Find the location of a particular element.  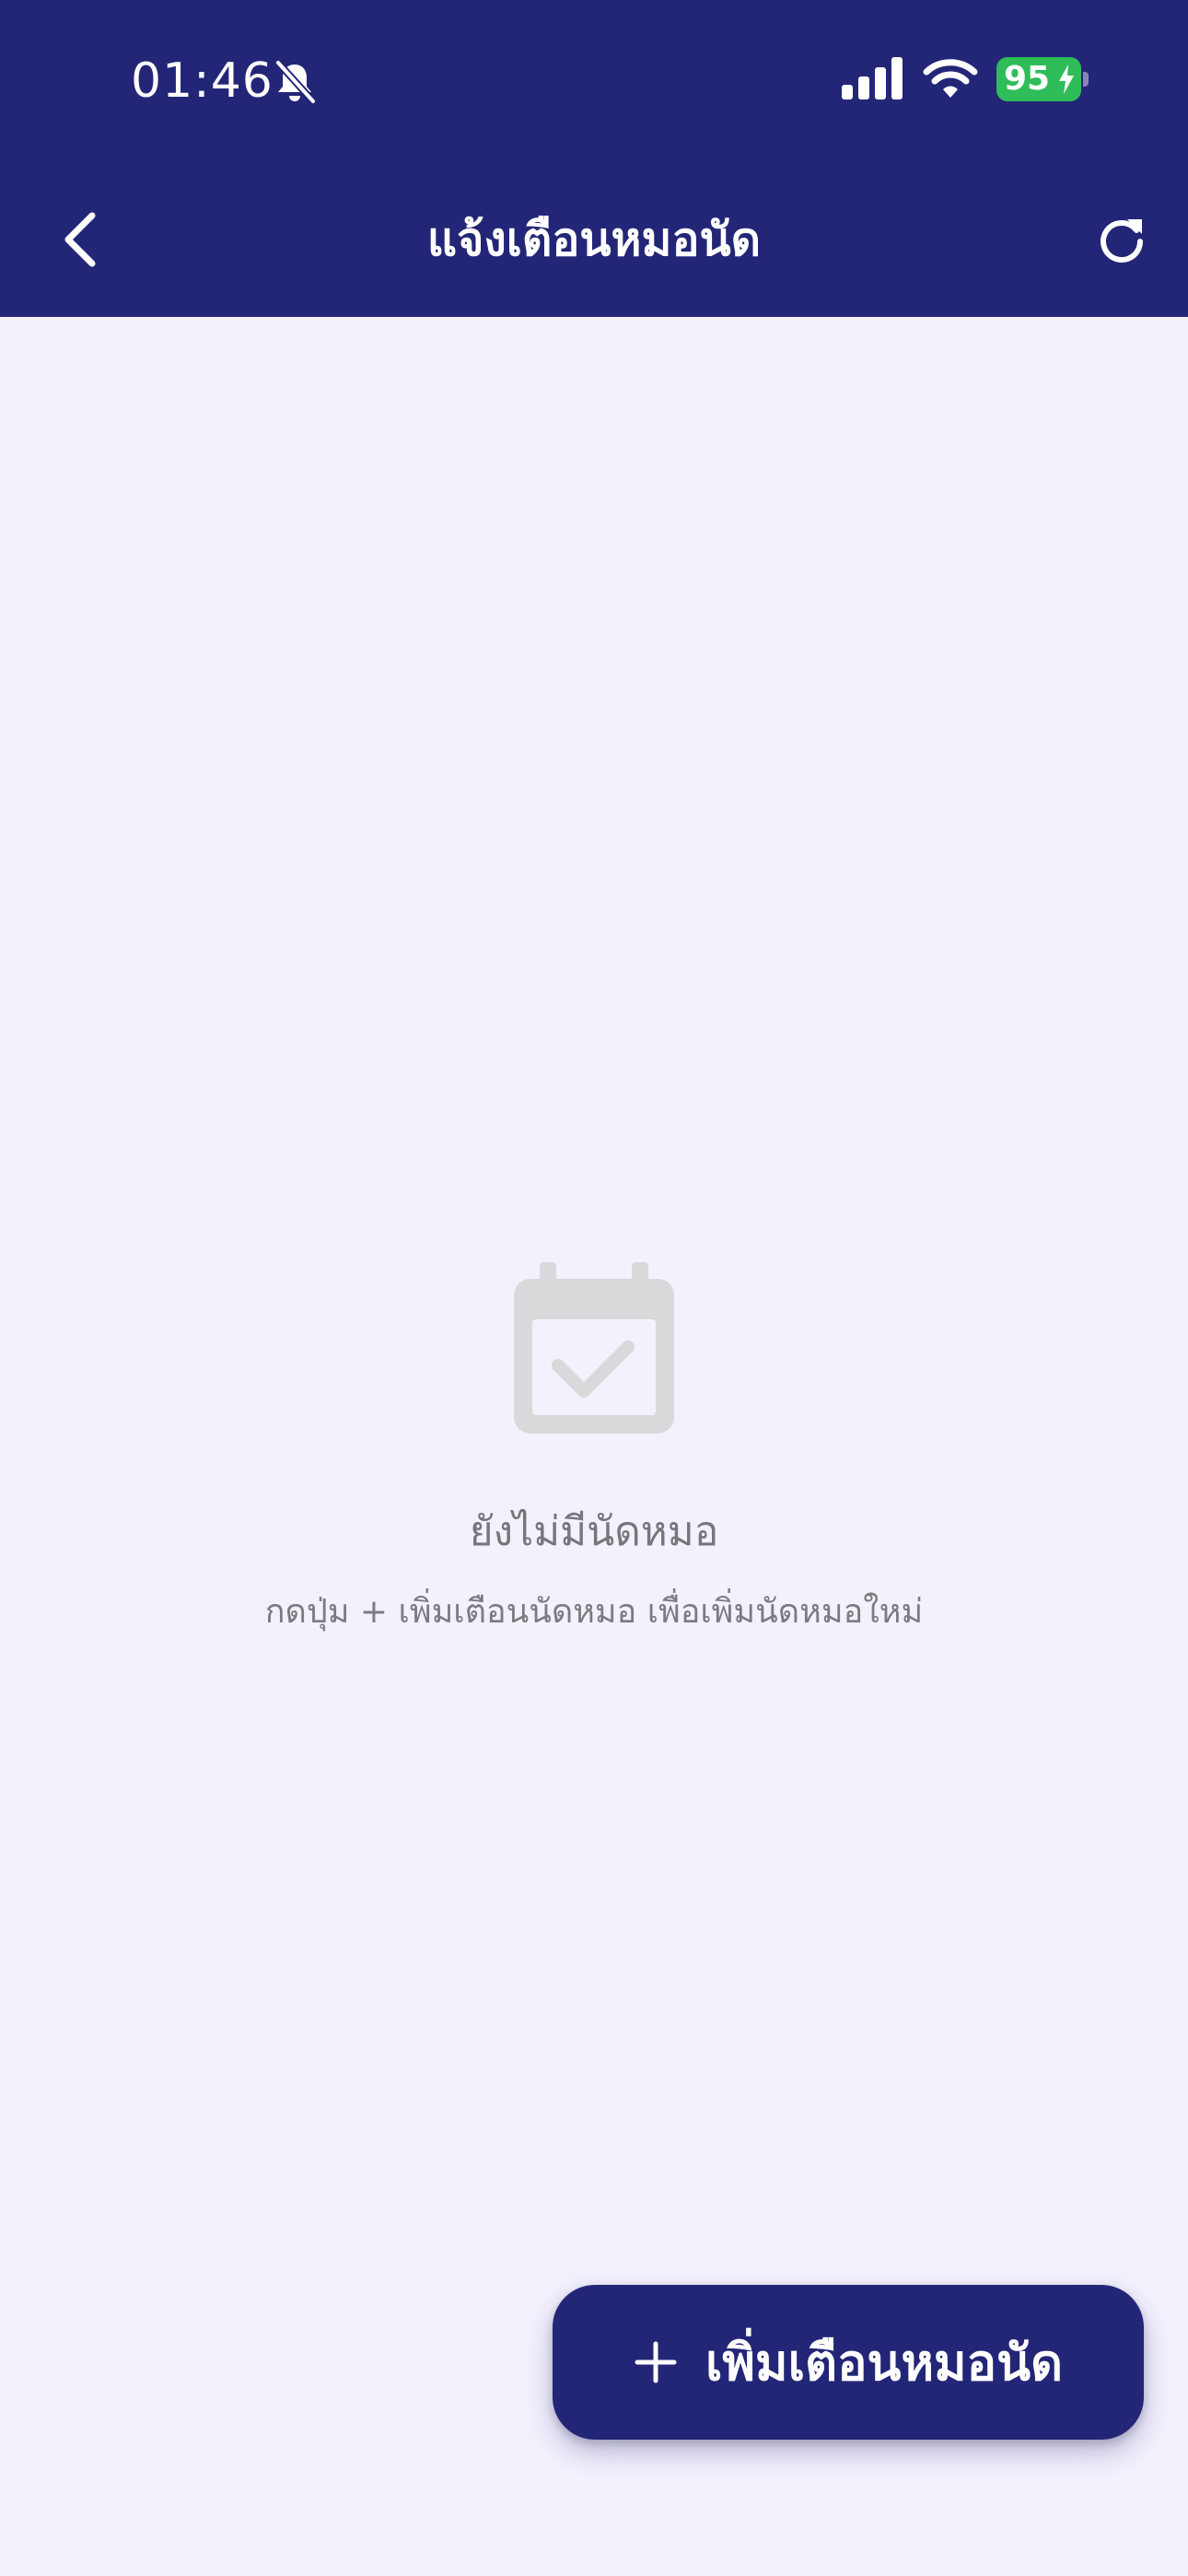

page-title: แจ้งเตือนหมอนัด is located at coordinates (594, 239).